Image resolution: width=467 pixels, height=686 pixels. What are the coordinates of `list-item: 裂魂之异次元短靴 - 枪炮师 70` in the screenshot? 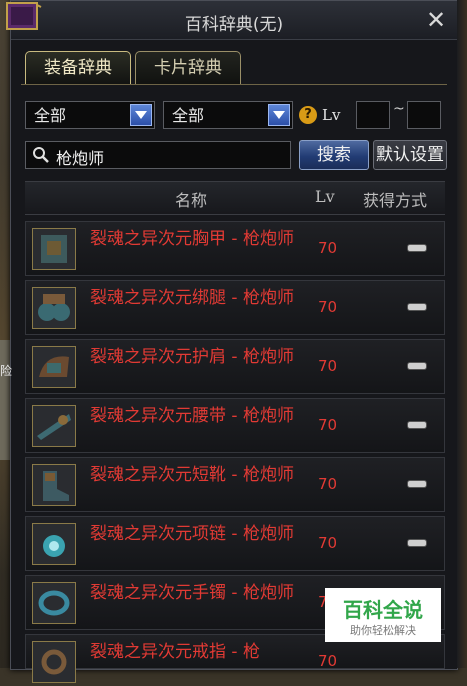 It's located at (235, 484).